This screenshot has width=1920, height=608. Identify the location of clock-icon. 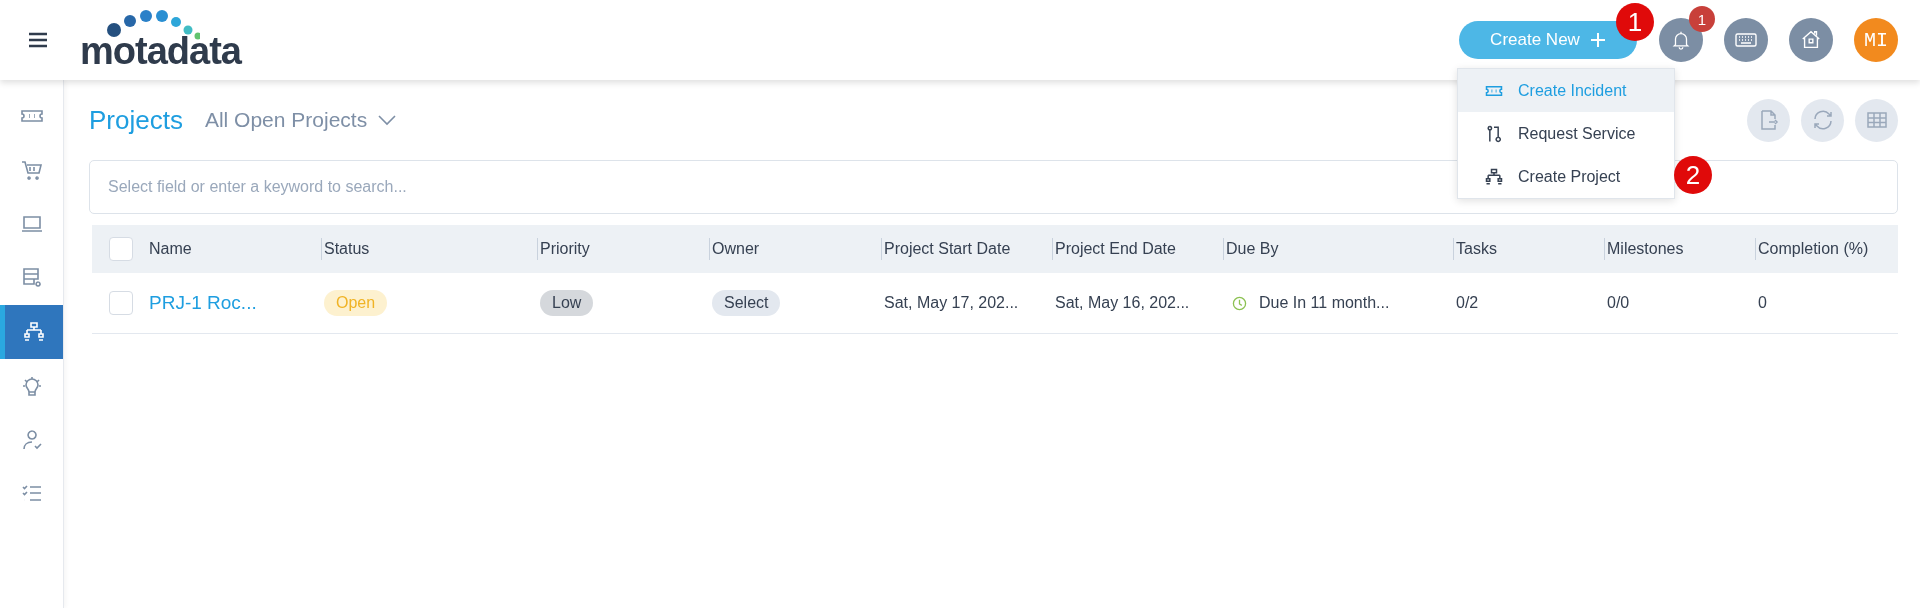
(1239, 303).